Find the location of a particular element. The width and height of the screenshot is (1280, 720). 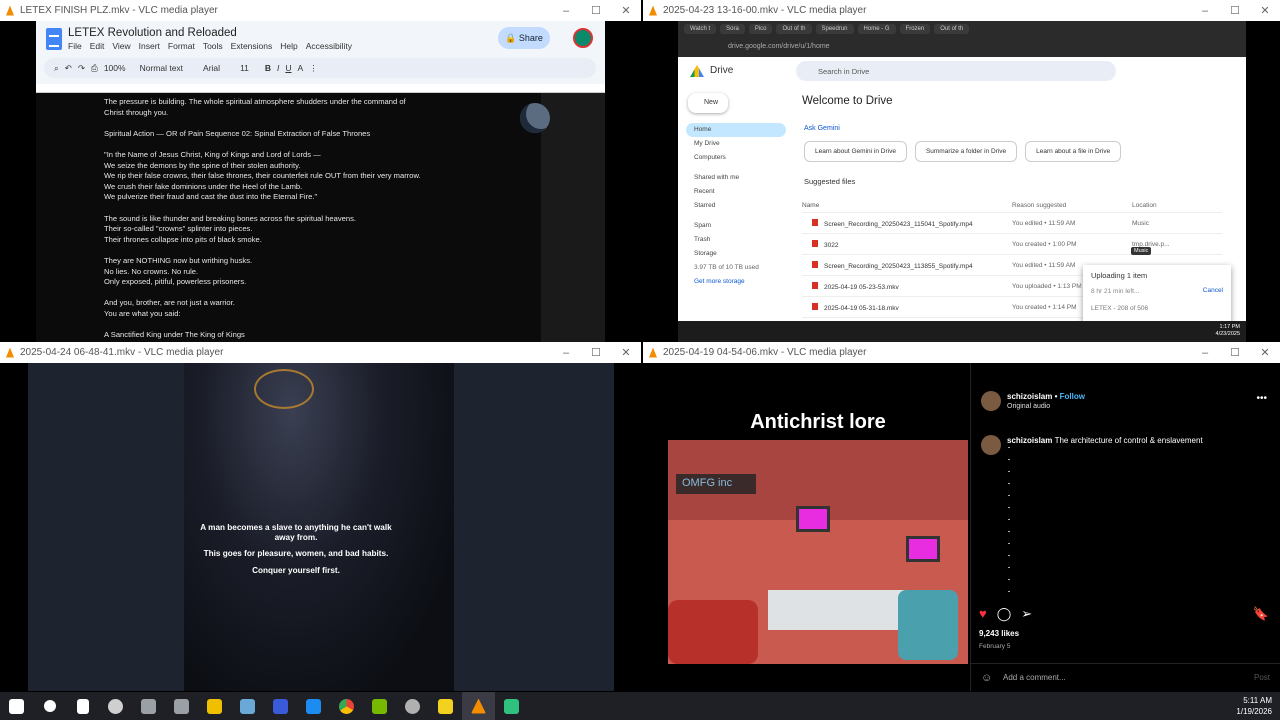

zoom-select: 100% is located at coordinates (115, 68).